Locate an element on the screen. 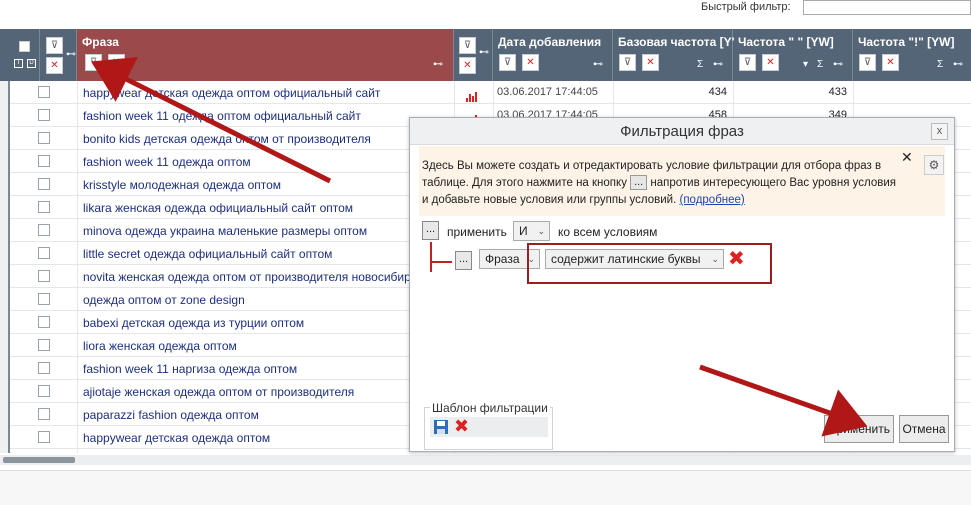 This screenshot has height=505, width=971. header-filter-column: ⊽ ✕ ⊷ is located at coordinates (58, 55).